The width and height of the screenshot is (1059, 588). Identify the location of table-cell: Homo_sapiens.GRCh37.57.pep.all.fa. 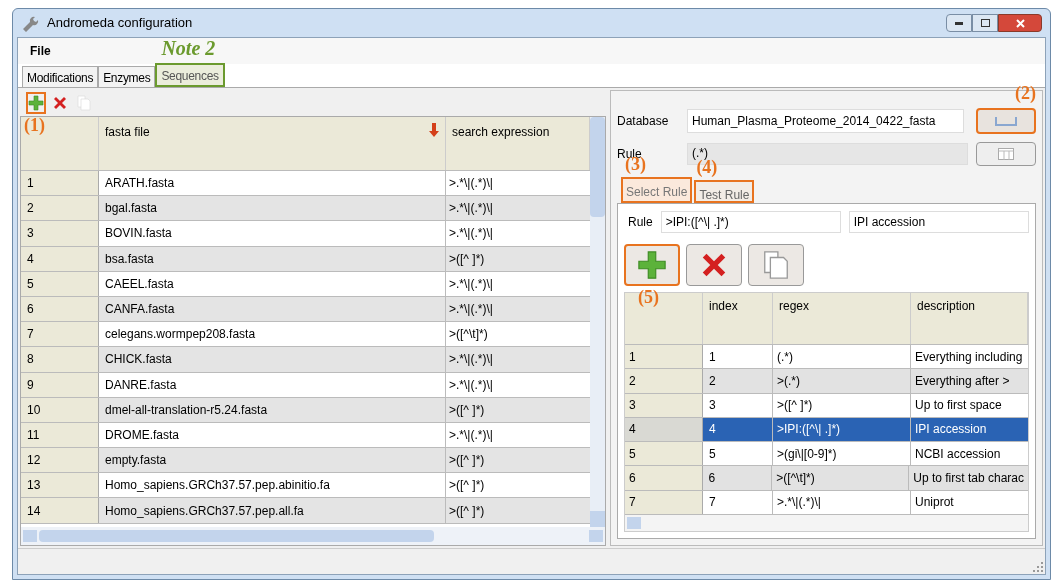
(272, 510).